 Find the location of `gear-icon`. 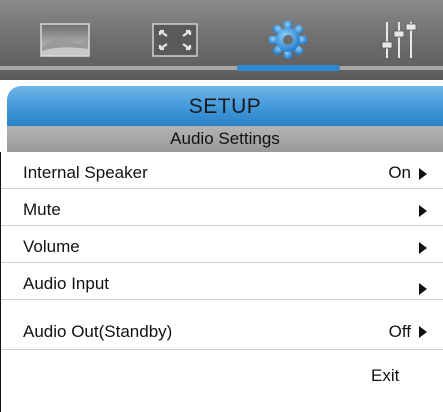

gear-icon is located at coordinates (288, 40).